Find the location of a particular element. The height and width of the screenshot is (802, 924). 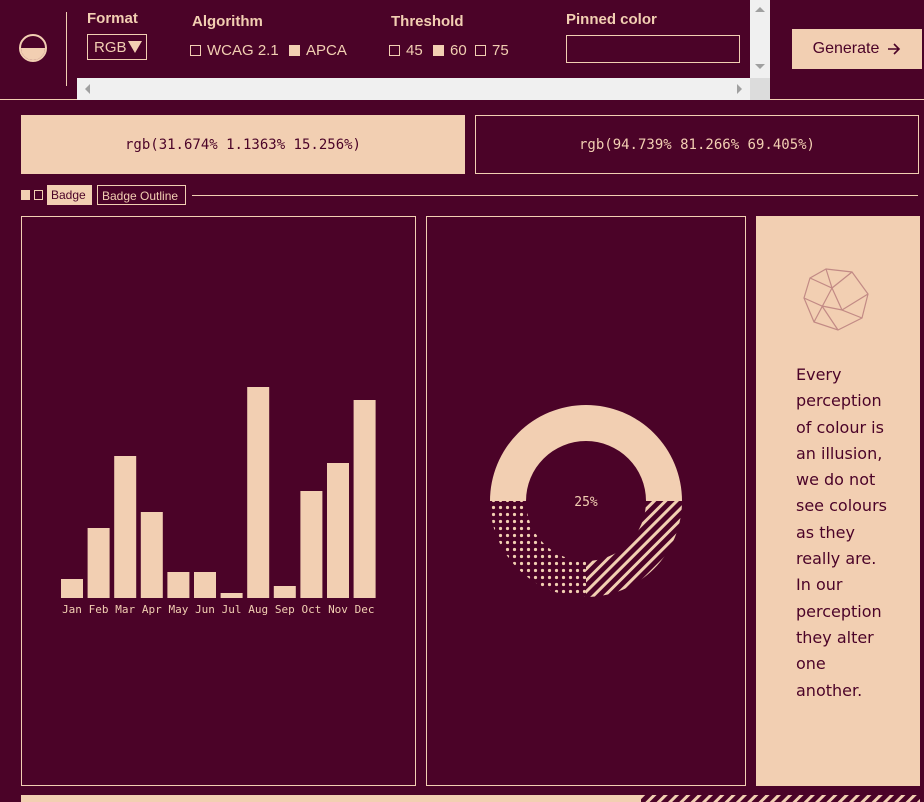

donut-slice-solid is located at coordinates (586, 453).